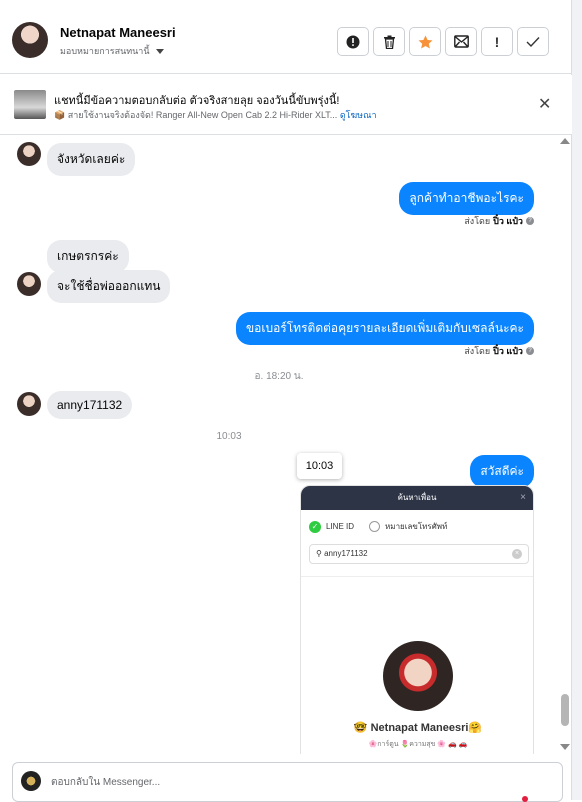 The width and height of the screenshot is (582, 802). I want to click on outgoing-message: สวัสดีค่ะ, so click(502, 471).